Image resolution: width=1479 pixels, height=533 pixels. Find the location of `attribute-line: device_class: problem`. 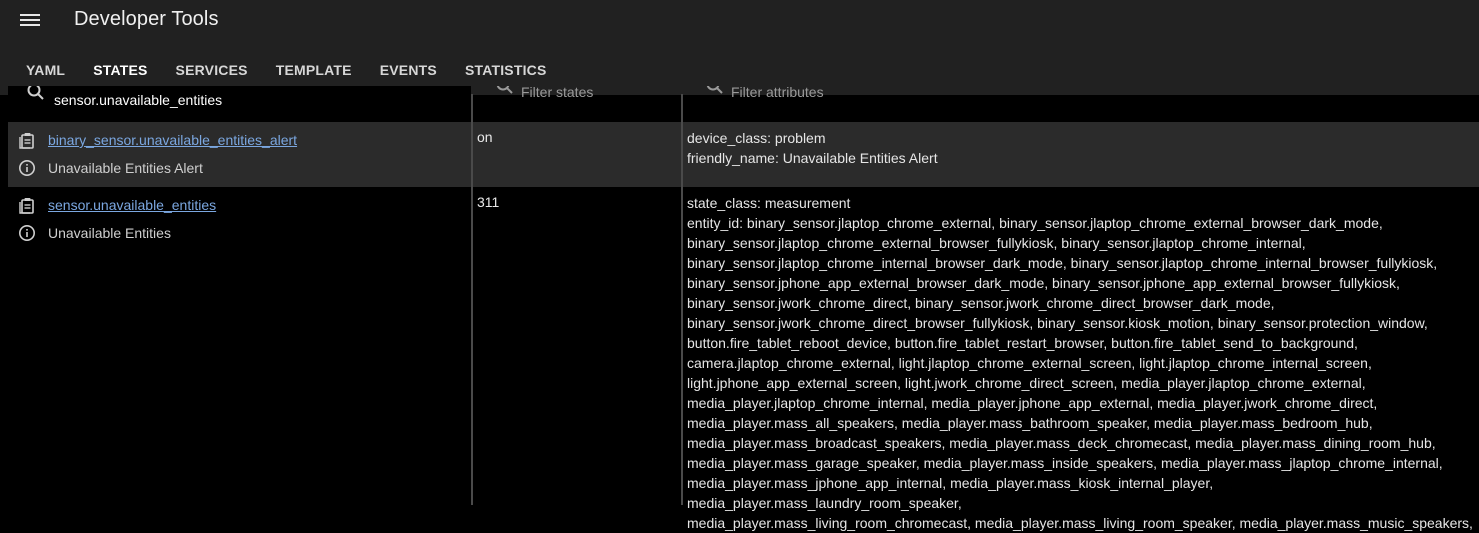

attribute-line: device_class: problem is located at coordinates (1082, 138).